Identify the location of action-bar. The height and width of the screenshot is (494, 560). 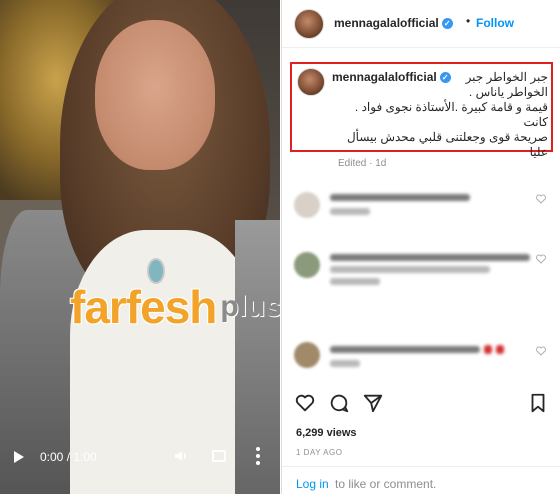
(421, 404).